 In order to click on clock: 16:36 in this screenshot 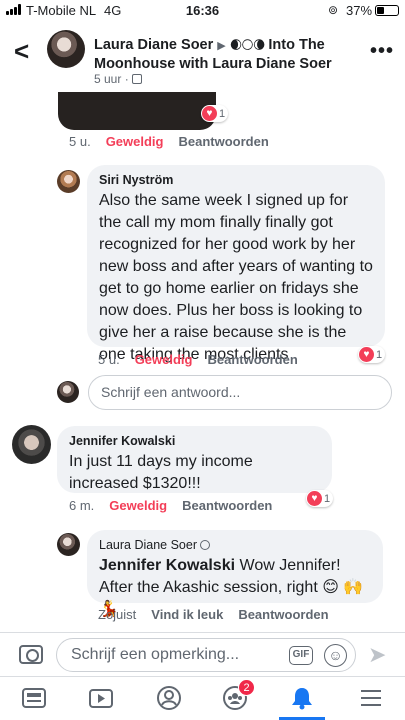, I will do `click(202, 10)`.